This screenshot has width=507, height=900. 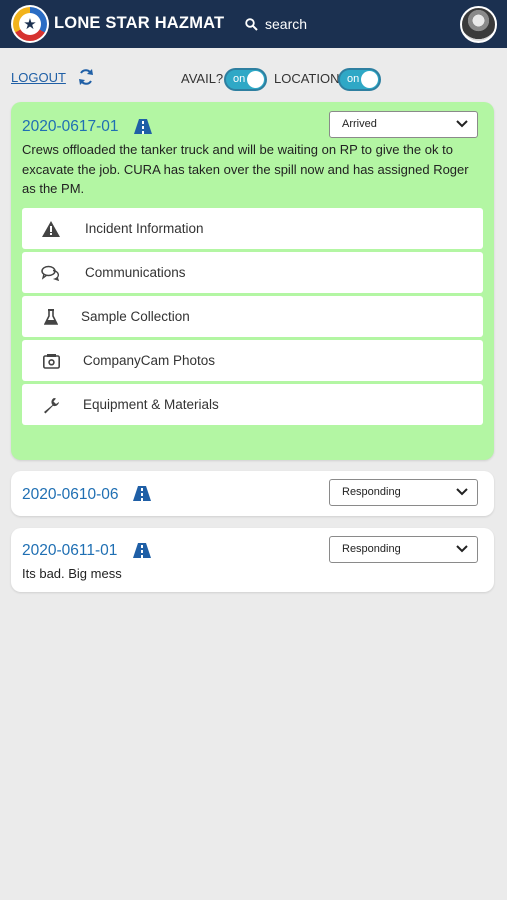 I want to click on menu-label: Incident Information, so click(x=144, y=228).